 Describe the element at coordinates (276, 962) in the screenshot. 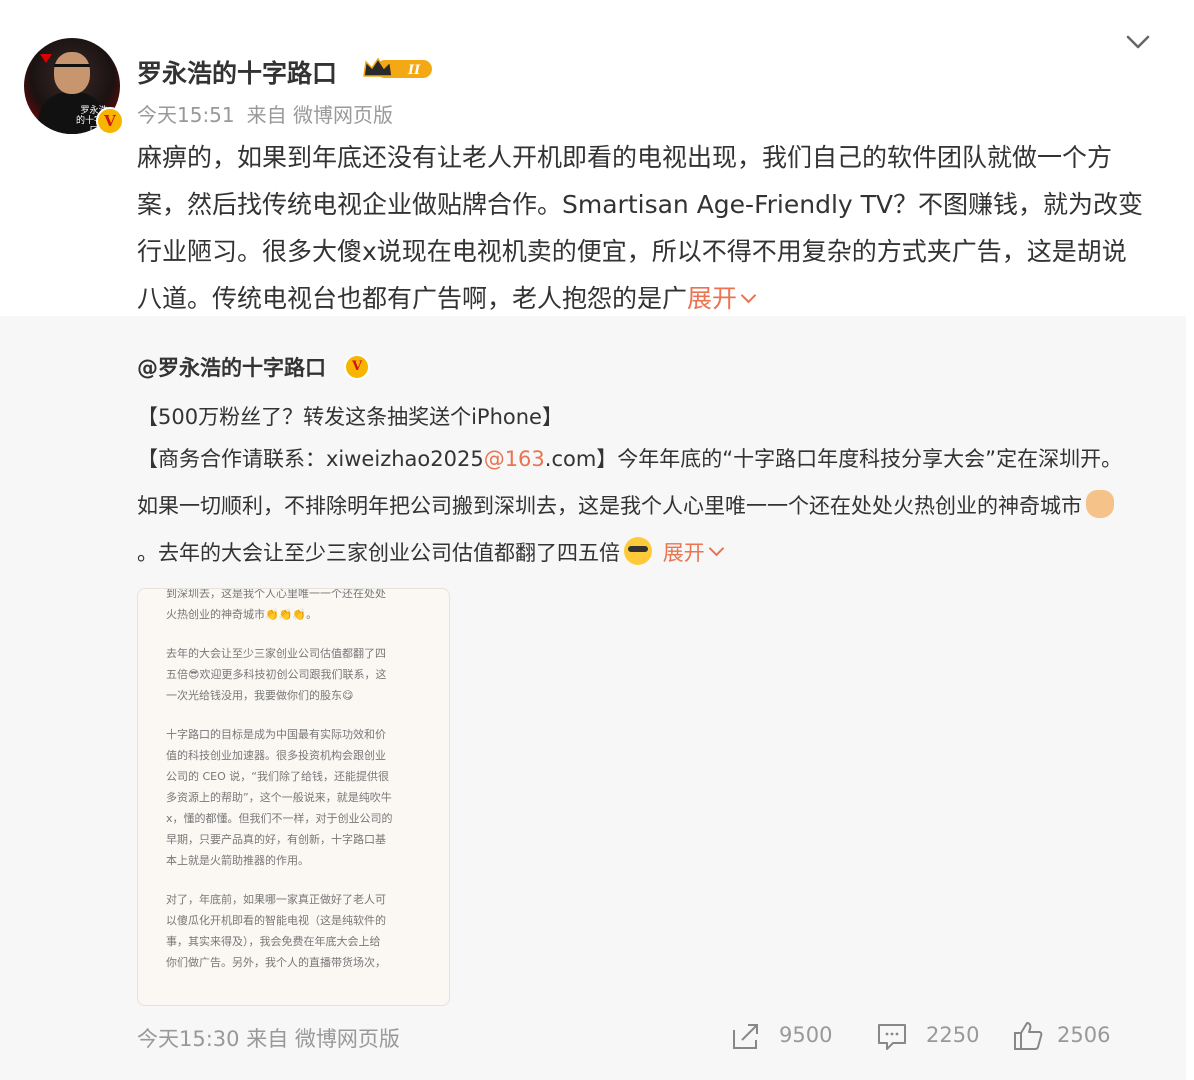

I see `image-text-line: 你们做广告。另外，我个人的直播带货场次，` at that location.